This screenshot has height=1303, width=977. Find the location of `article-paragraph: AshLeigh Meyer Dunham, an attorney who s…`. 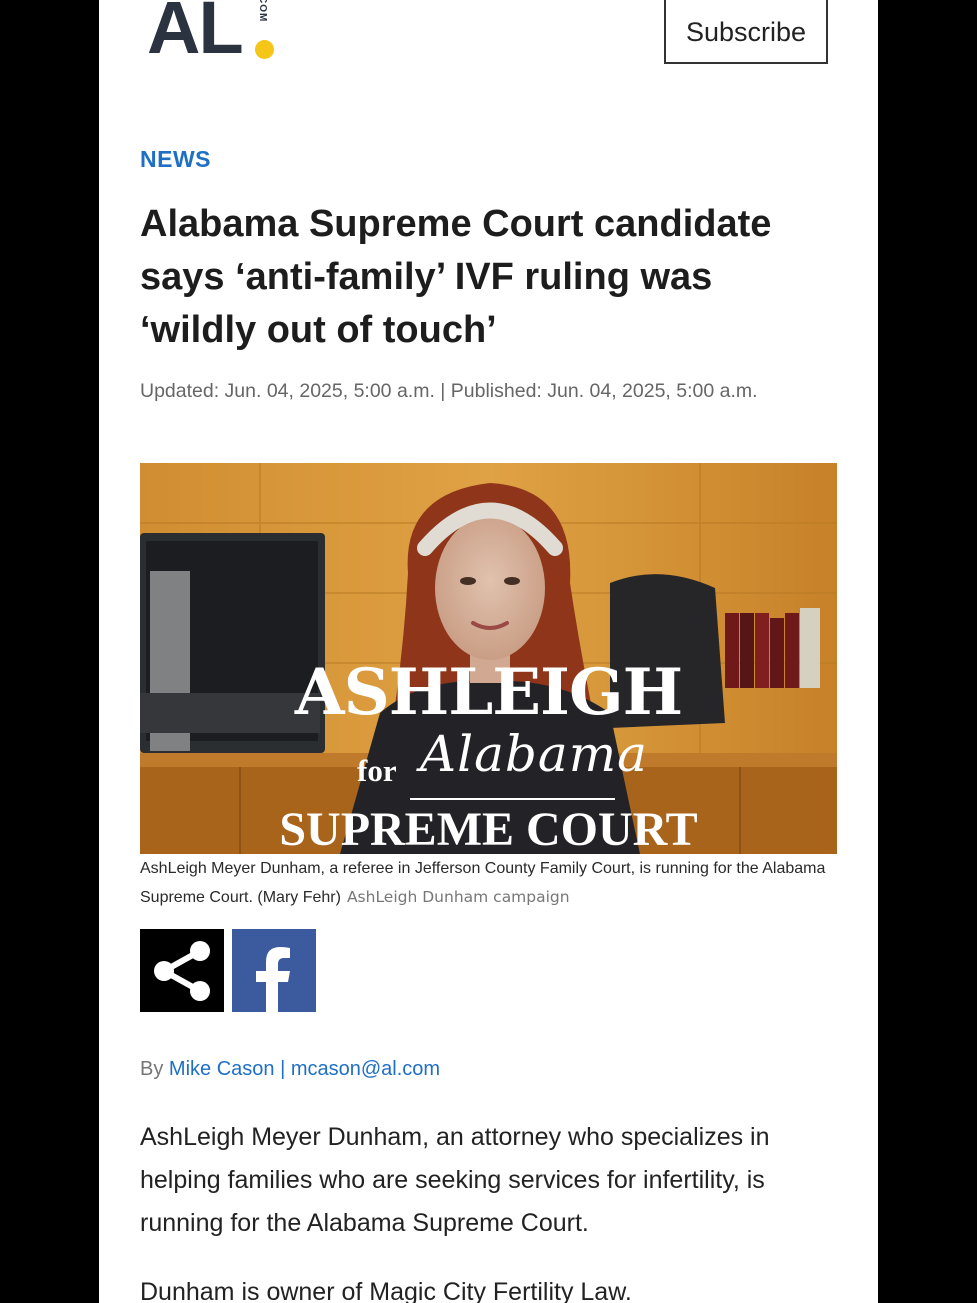

article-paragraph: AshLeigh Meyer Dunham, an attorney who s… is located at coordinates (455, 1180).